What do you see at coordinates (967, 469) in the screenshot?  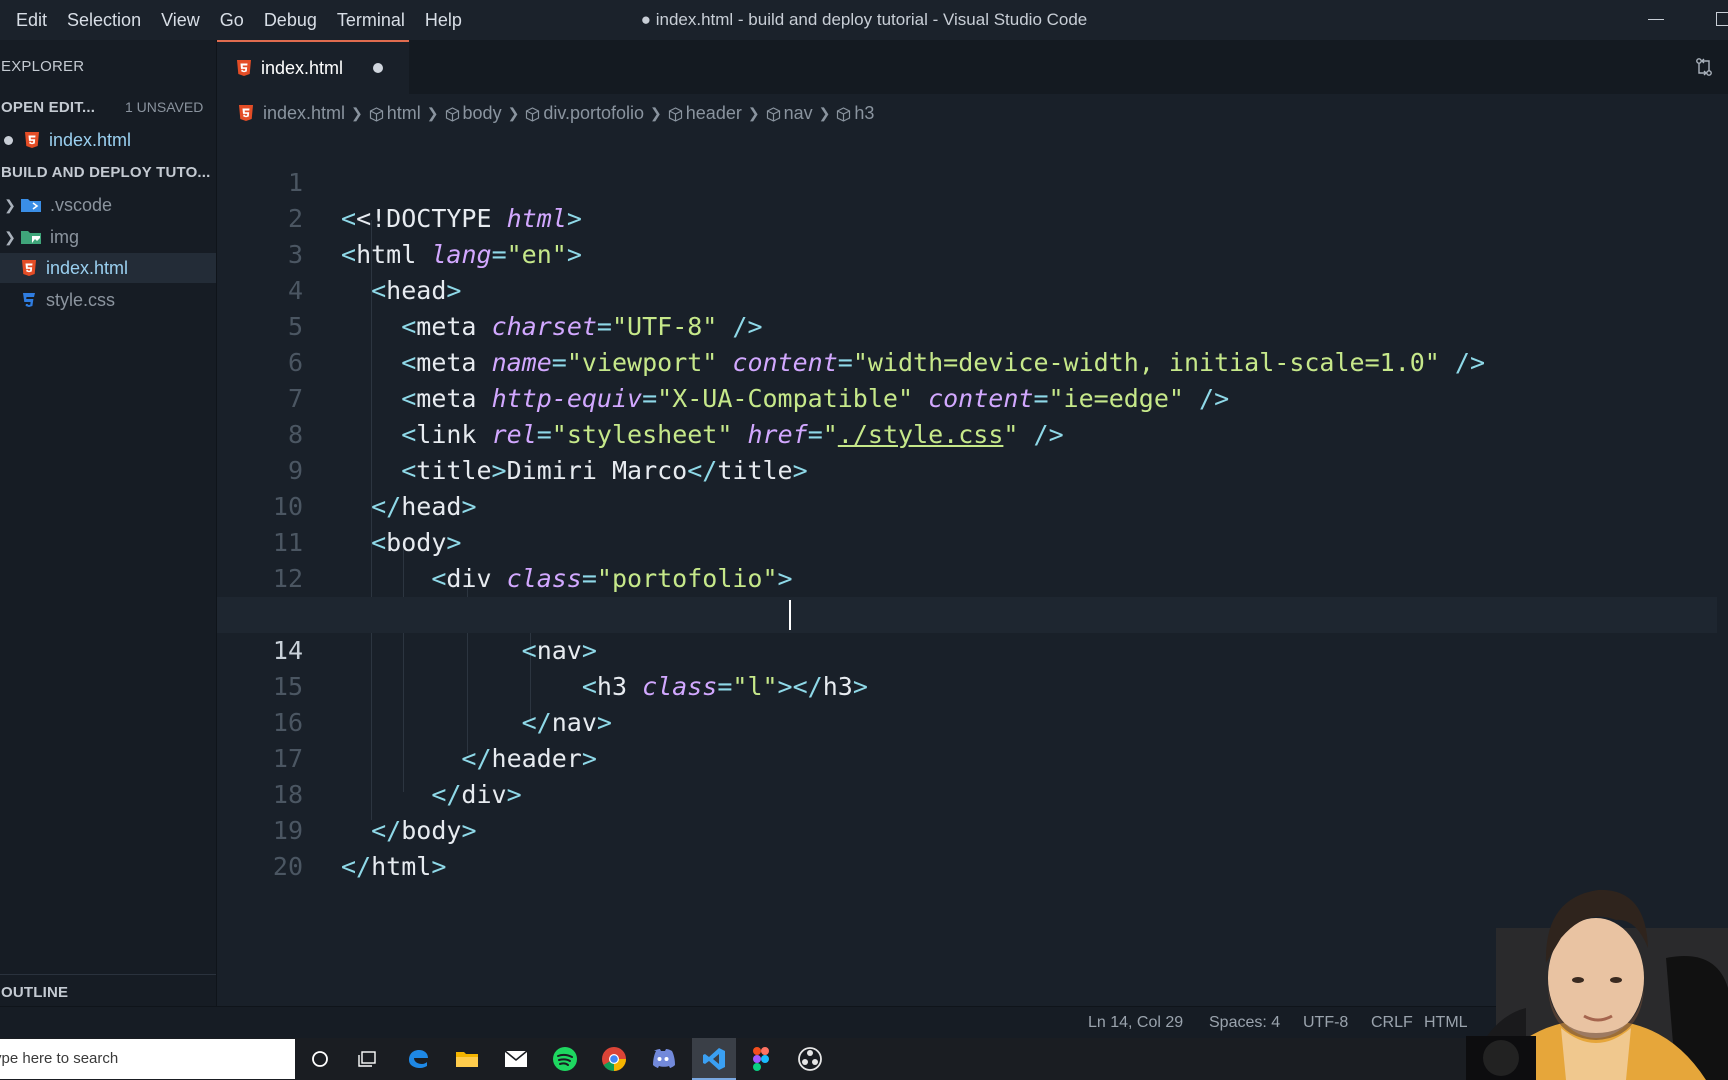 I see `code-line: 9 </head>` at bounding box center [967, 469].